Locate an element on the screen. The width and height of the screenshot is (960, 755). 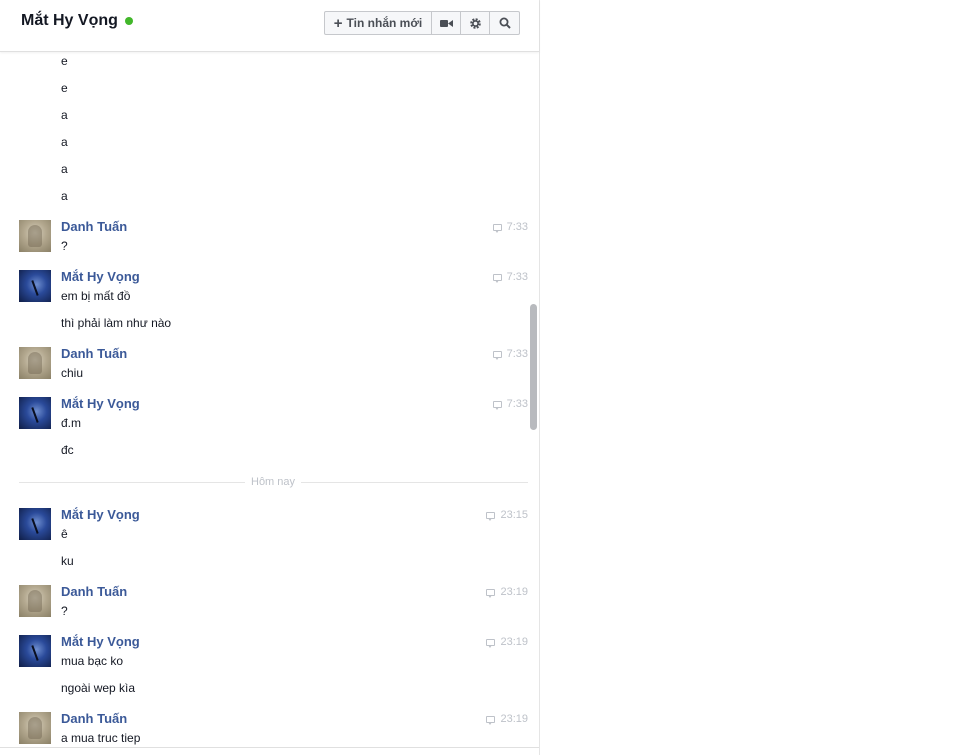
online-status-dot is located at coordinates (128, 21).